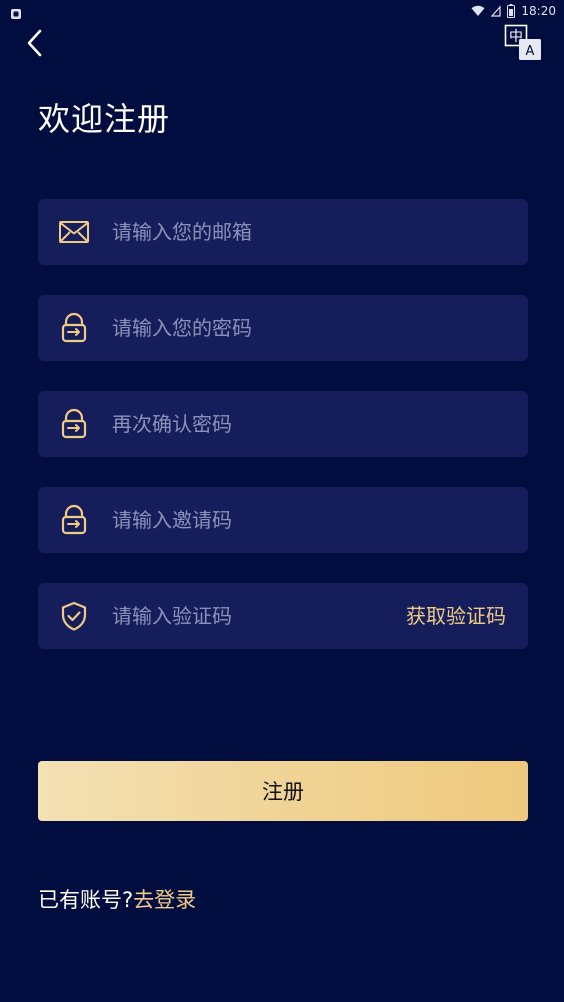 This screenshot has width=564, height=1002. I want to click on status-icons: 18:20, so click(513, 11).